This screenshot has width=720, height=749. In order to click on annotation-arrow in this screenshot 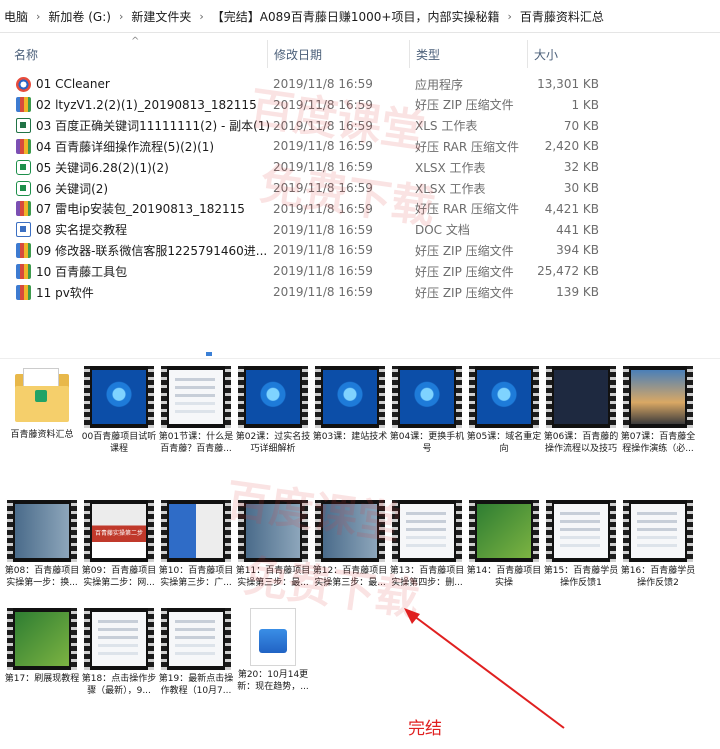, I will do `click(484, 668)`.